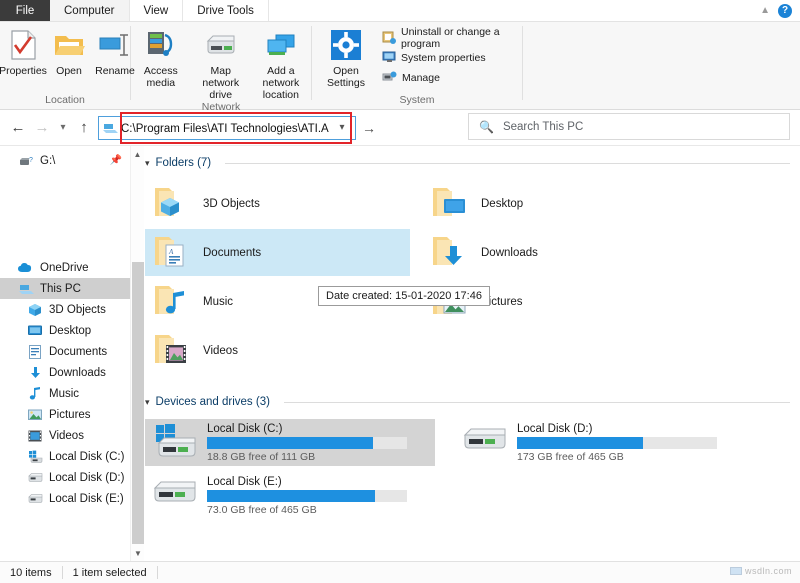 The image size is (800, 583). Describe the element at coordinates (600, 442) in the screenshot. I see `drive-tile-local-disk-d: Local Disk (D:) 173 GB free of 465 GB` at that location.